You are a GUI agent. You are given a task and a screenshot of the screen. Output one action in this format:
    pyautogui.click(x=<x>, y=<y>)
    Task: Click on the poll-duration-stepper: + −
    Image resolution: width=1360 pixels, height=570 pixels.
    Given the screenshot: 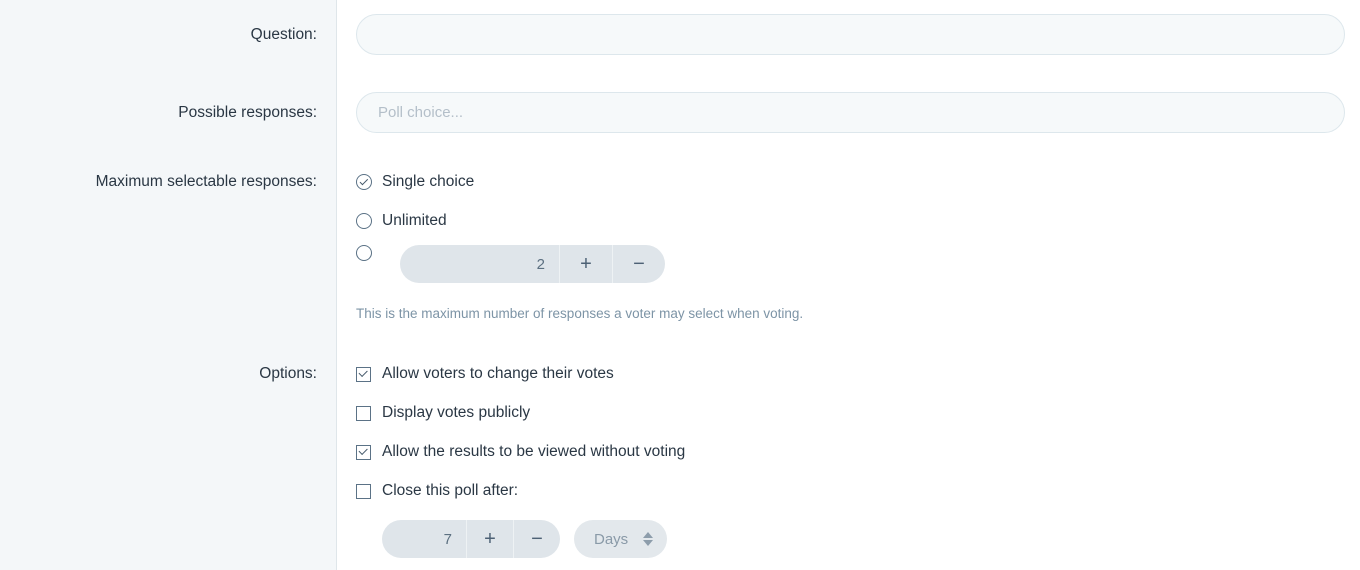 What is the action you would take?
    pyautogui.click(x=471, y=539)
    